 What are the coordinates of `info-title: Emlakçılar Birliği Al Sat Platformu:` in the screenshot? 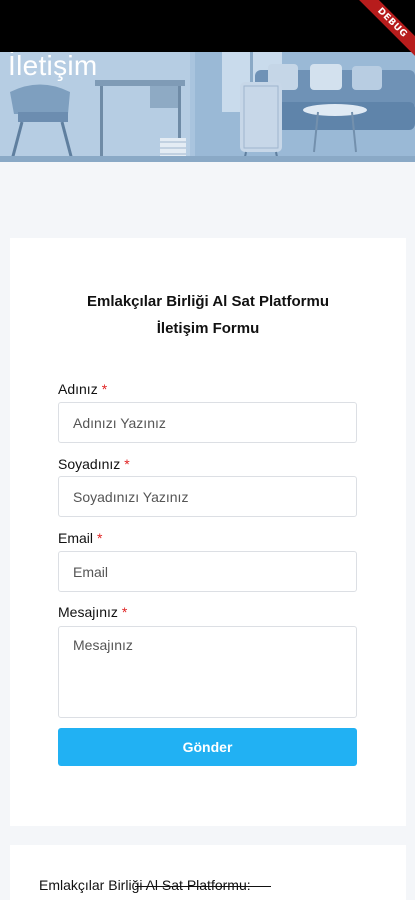 It's located at (155, 885).